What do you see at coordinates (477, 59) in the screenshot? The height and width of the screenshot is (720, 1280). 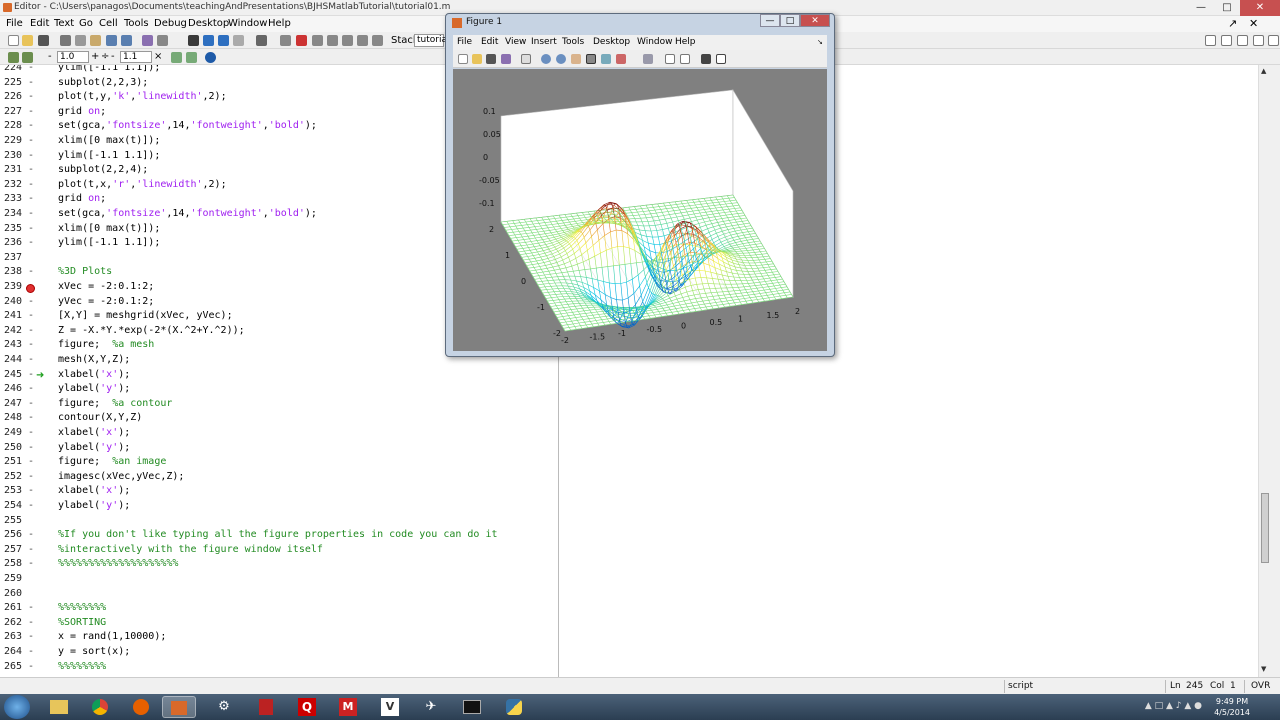 I see `figure-open-icon` at bounding box center [477, 59].